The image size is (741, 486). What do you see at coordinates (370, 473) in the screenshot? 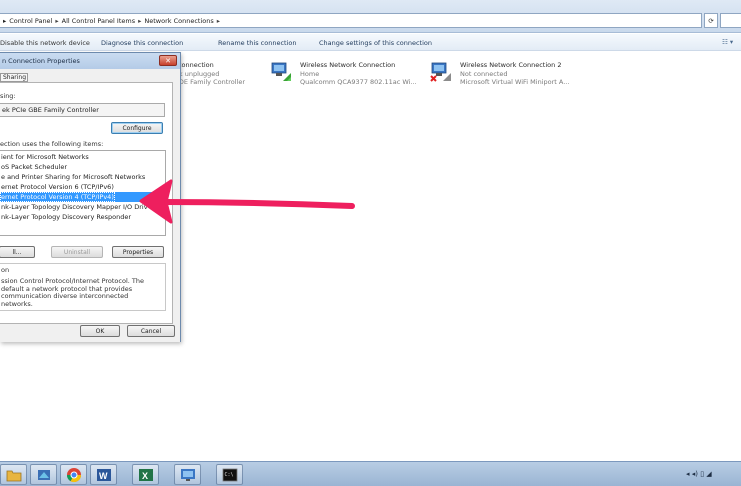
I see `taskbar: W X C:\ ◂ ◂) ▯ ◢` at bounding box center [370, 473].